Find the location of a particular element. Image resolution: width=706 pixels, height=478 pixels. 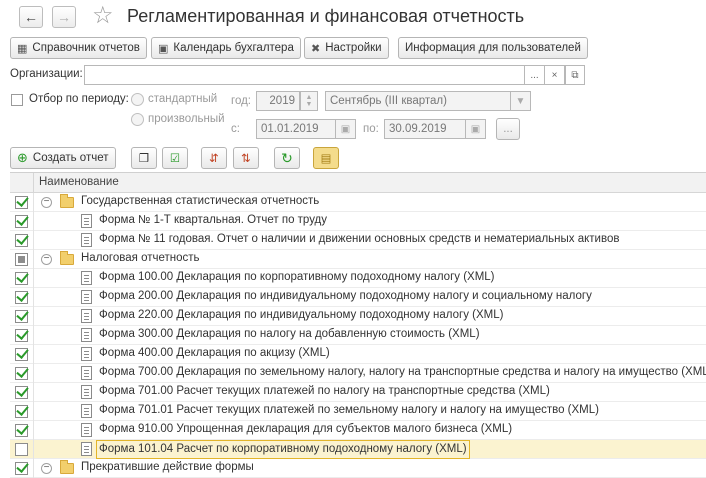

back-button: ← is located at coordinates (31, 17).